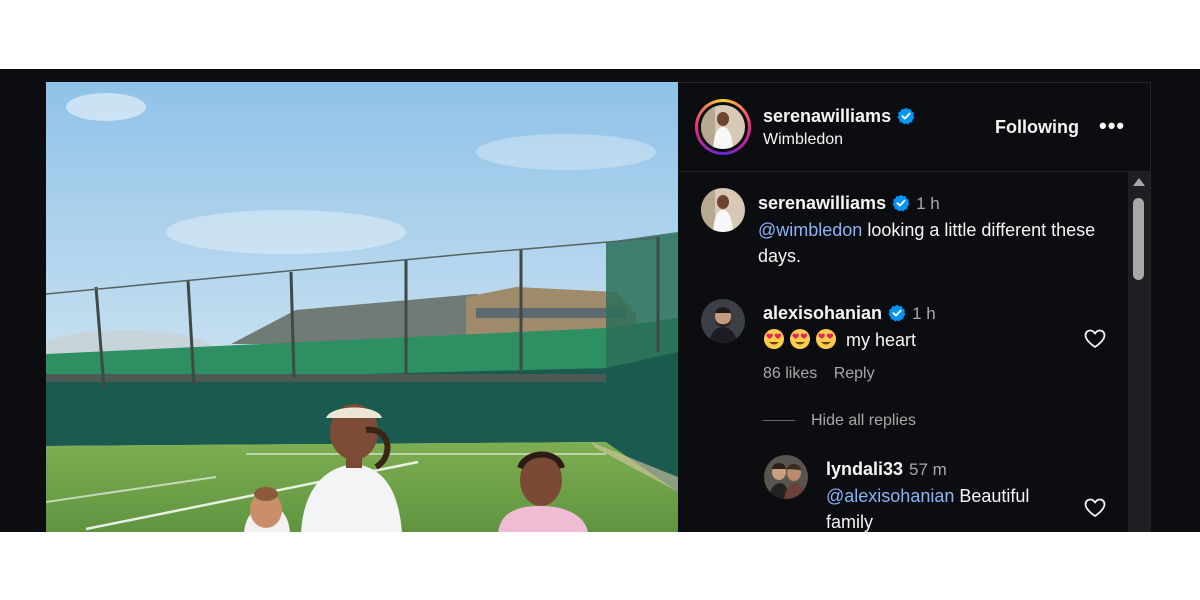 This screenshot has height=600, width=1200. I want to click on mention-link: @alexisohanian, so click(890, 496).